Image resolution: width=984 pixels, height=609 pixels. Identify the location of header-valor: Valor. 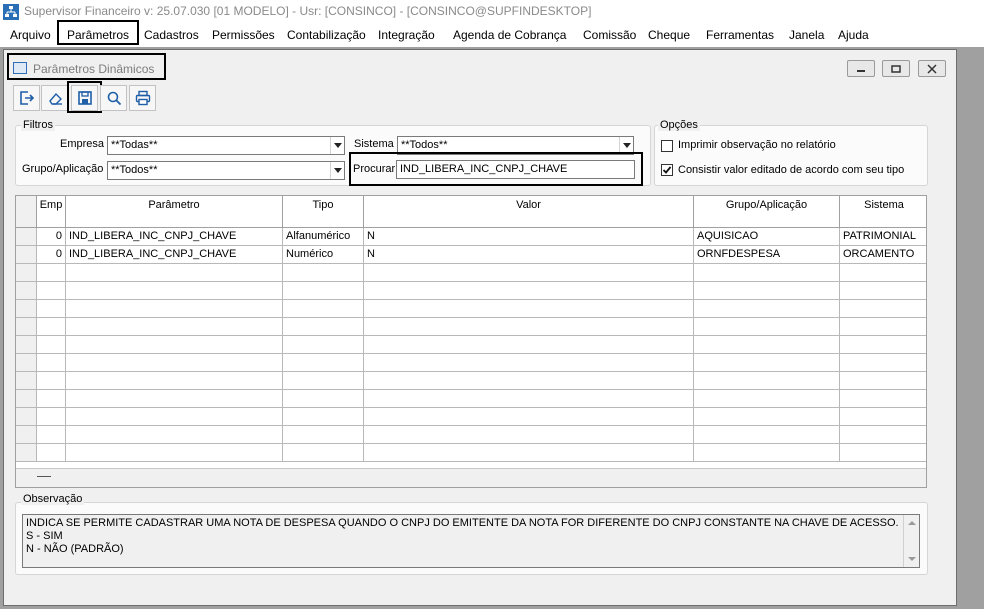
(529, 212).